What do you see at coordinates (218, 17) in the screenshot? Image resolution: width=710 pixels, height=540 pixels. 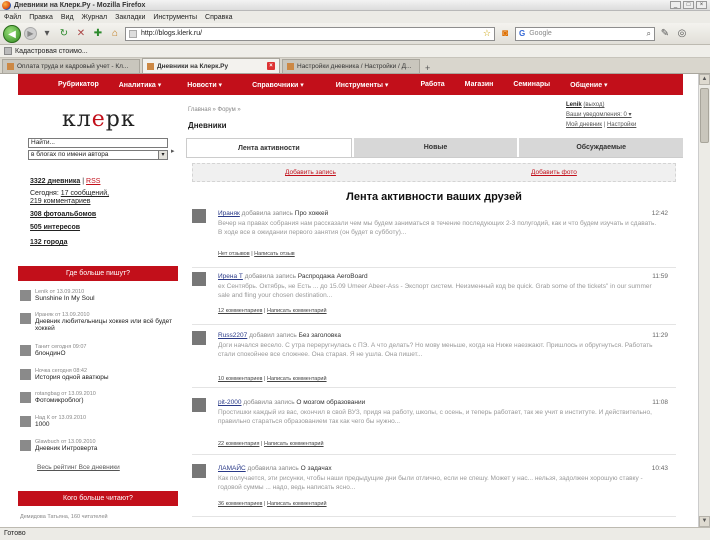 I see `menu-help: Справка` at bounding box center [218, 17].